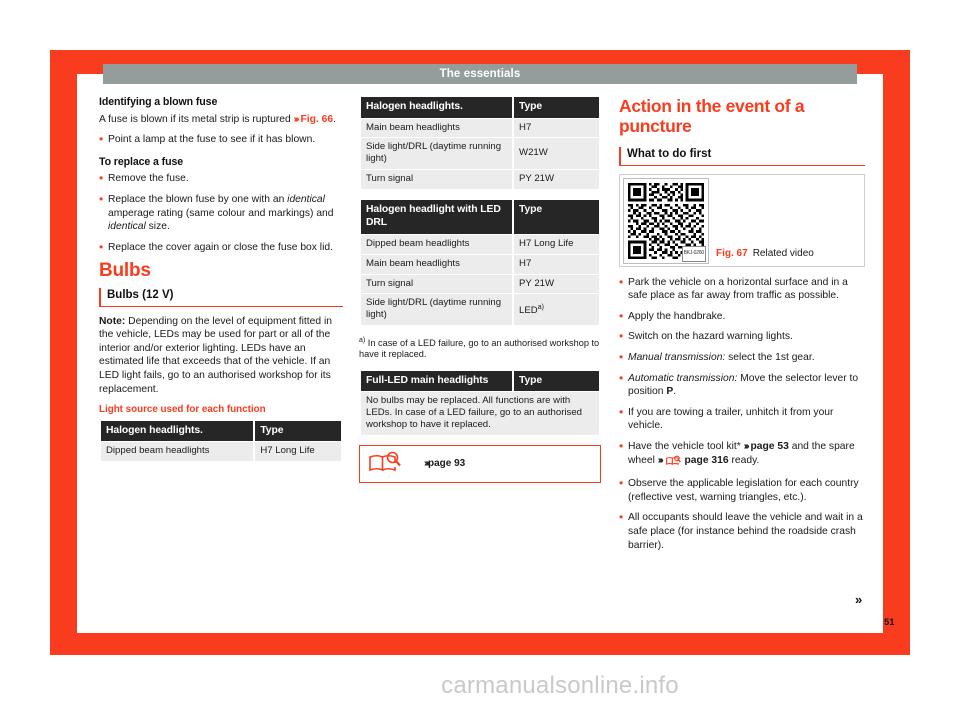 This screenshot has width=960, height=708. I want to click on bullet-emphasis-a: identical, so click(306, 199).